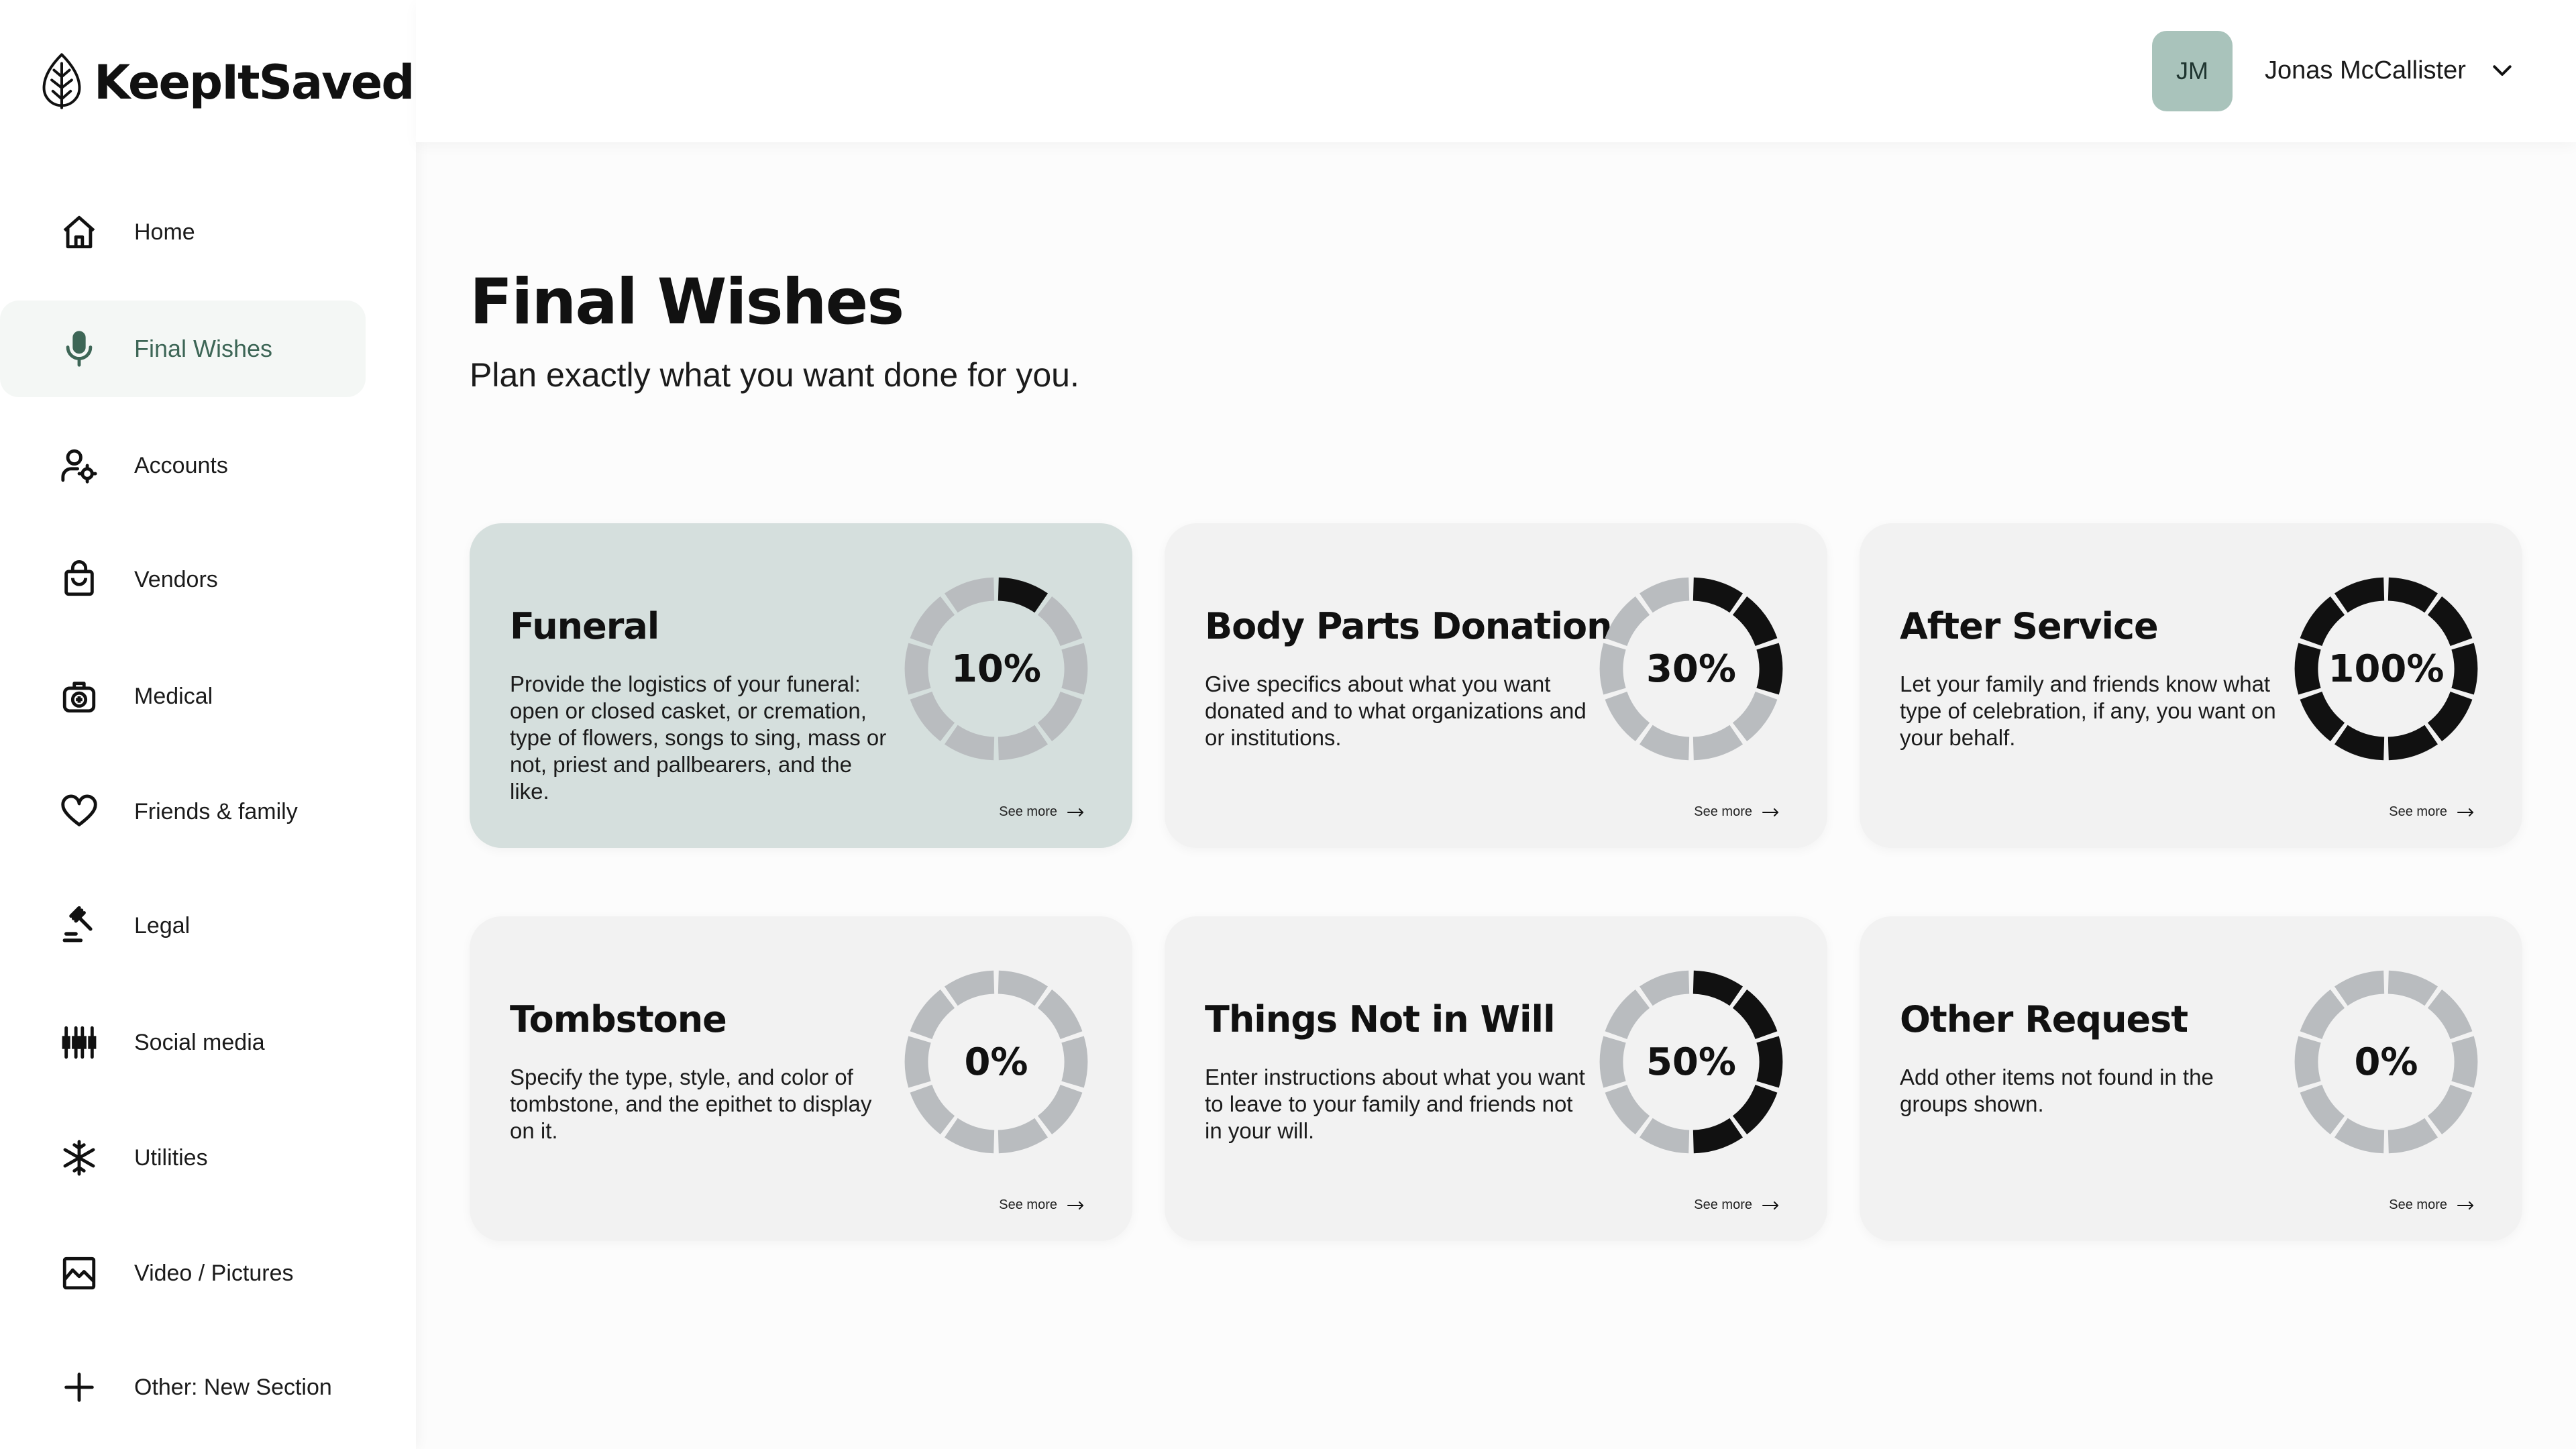  I want to click on users-icon, so click(79, 465).